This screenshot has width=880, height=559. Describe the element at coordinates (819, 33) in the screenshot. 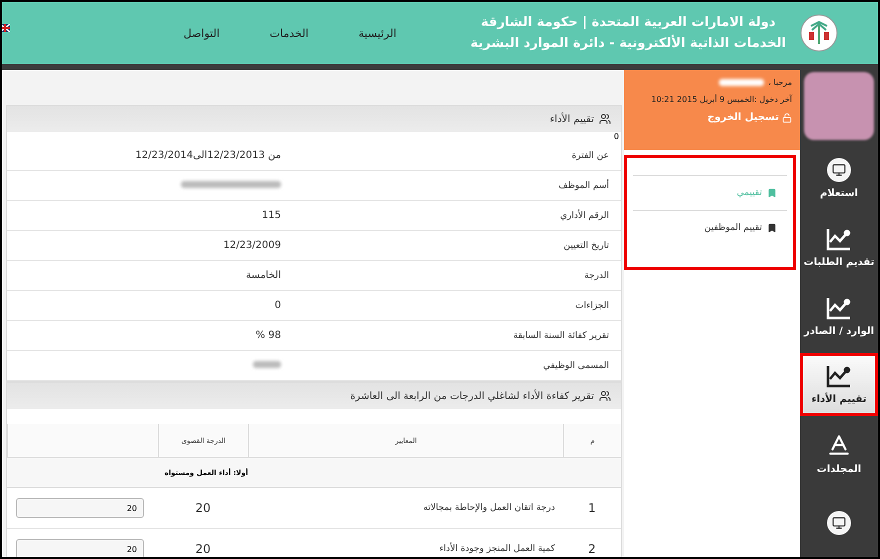

I see `emblem-logo` at that location.